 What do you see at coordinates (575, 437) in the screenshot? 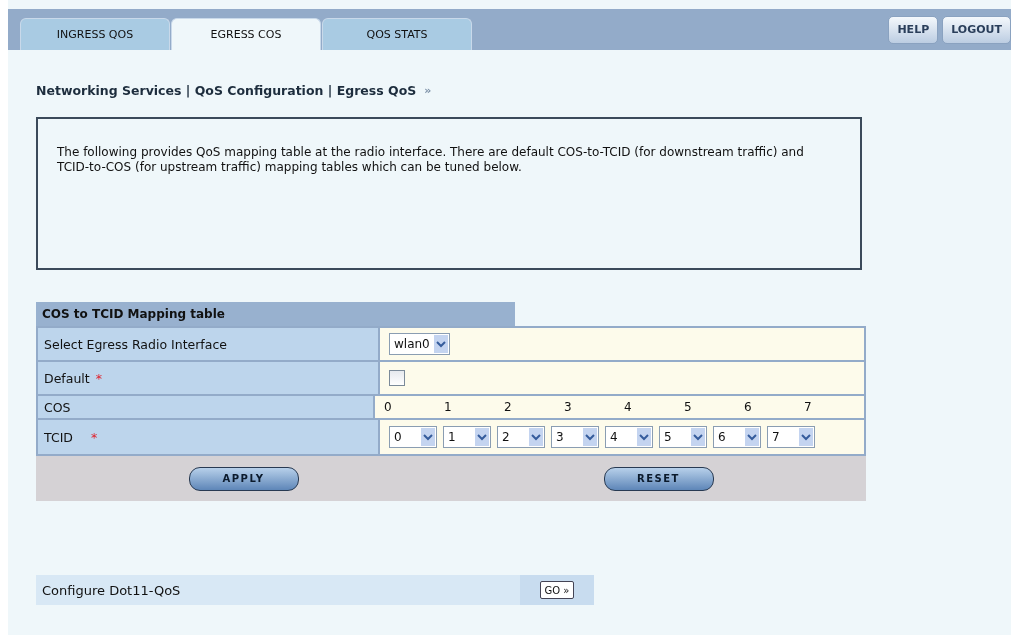
I see `tcid-dropdown: 3` at bounding box center [575, 437].